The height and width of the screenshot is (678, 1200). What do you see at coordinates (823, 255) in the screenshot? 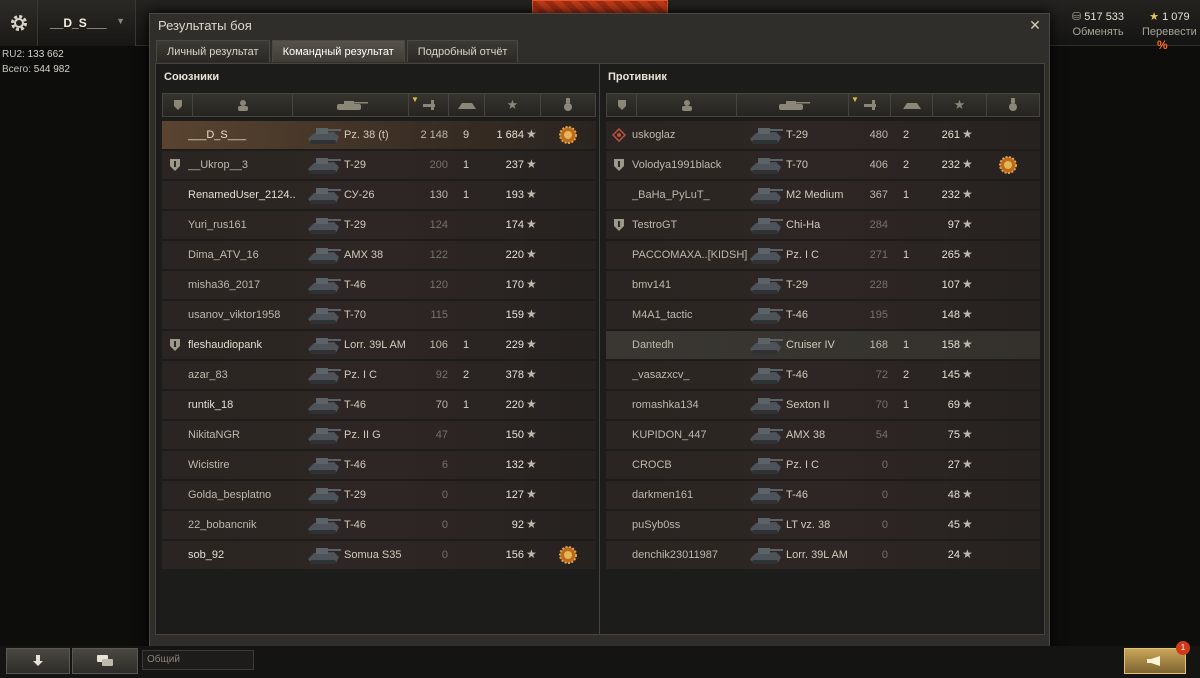
I see `table-row: PACCOMAXA..[KIDSH] Pz. I C 271 1 265 ★` at bounding box center [823, 255].